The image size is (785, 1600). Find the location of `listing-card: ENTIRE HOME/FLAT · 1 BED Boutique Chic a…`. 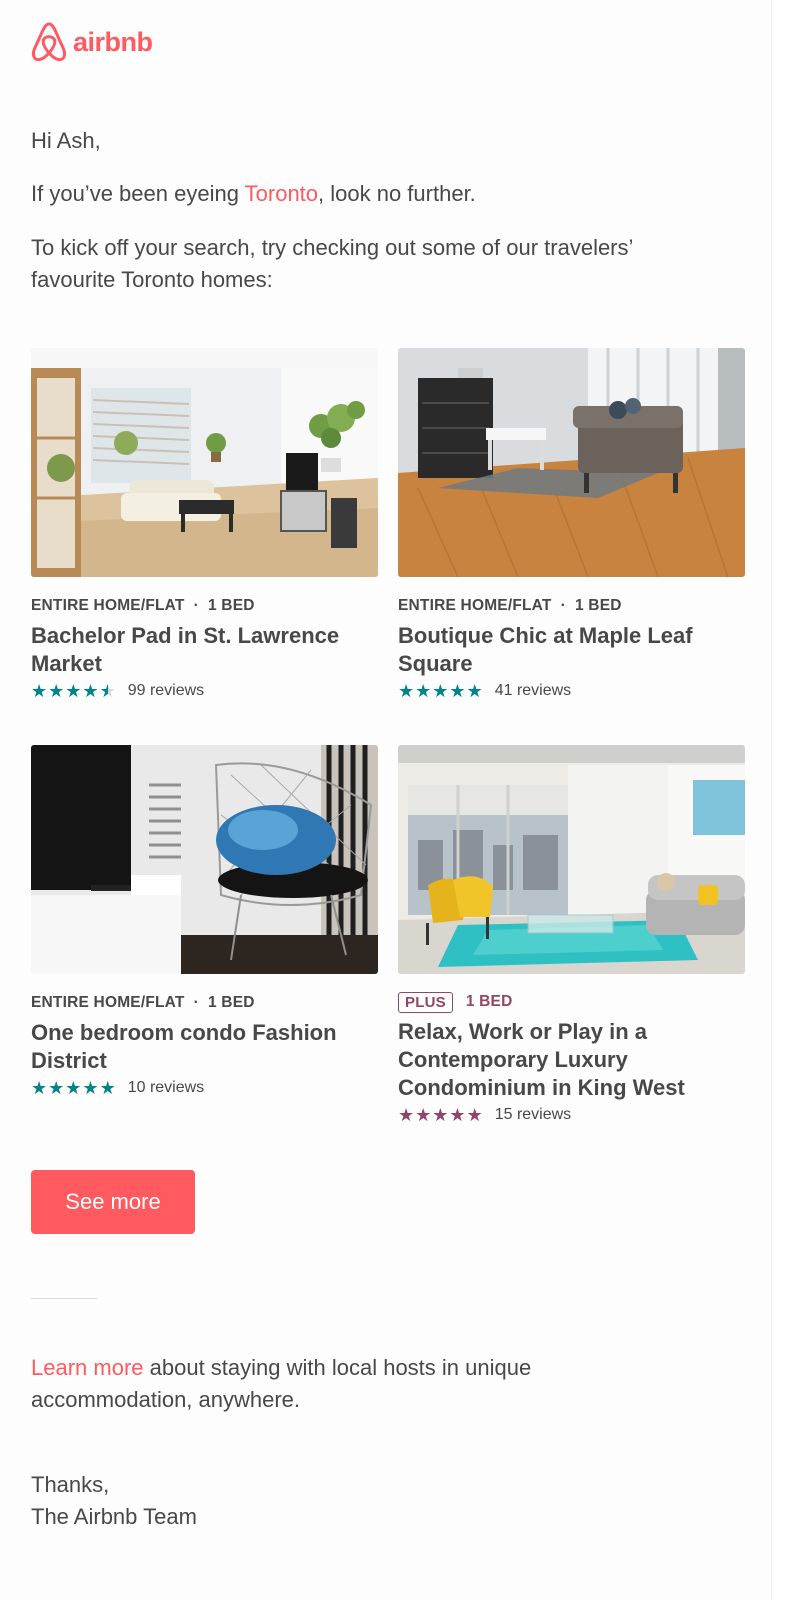

listing-card: ENTIRE HOME/FLAT · 1 BED Boutique Chic a… is located at coordinates (571, 525).